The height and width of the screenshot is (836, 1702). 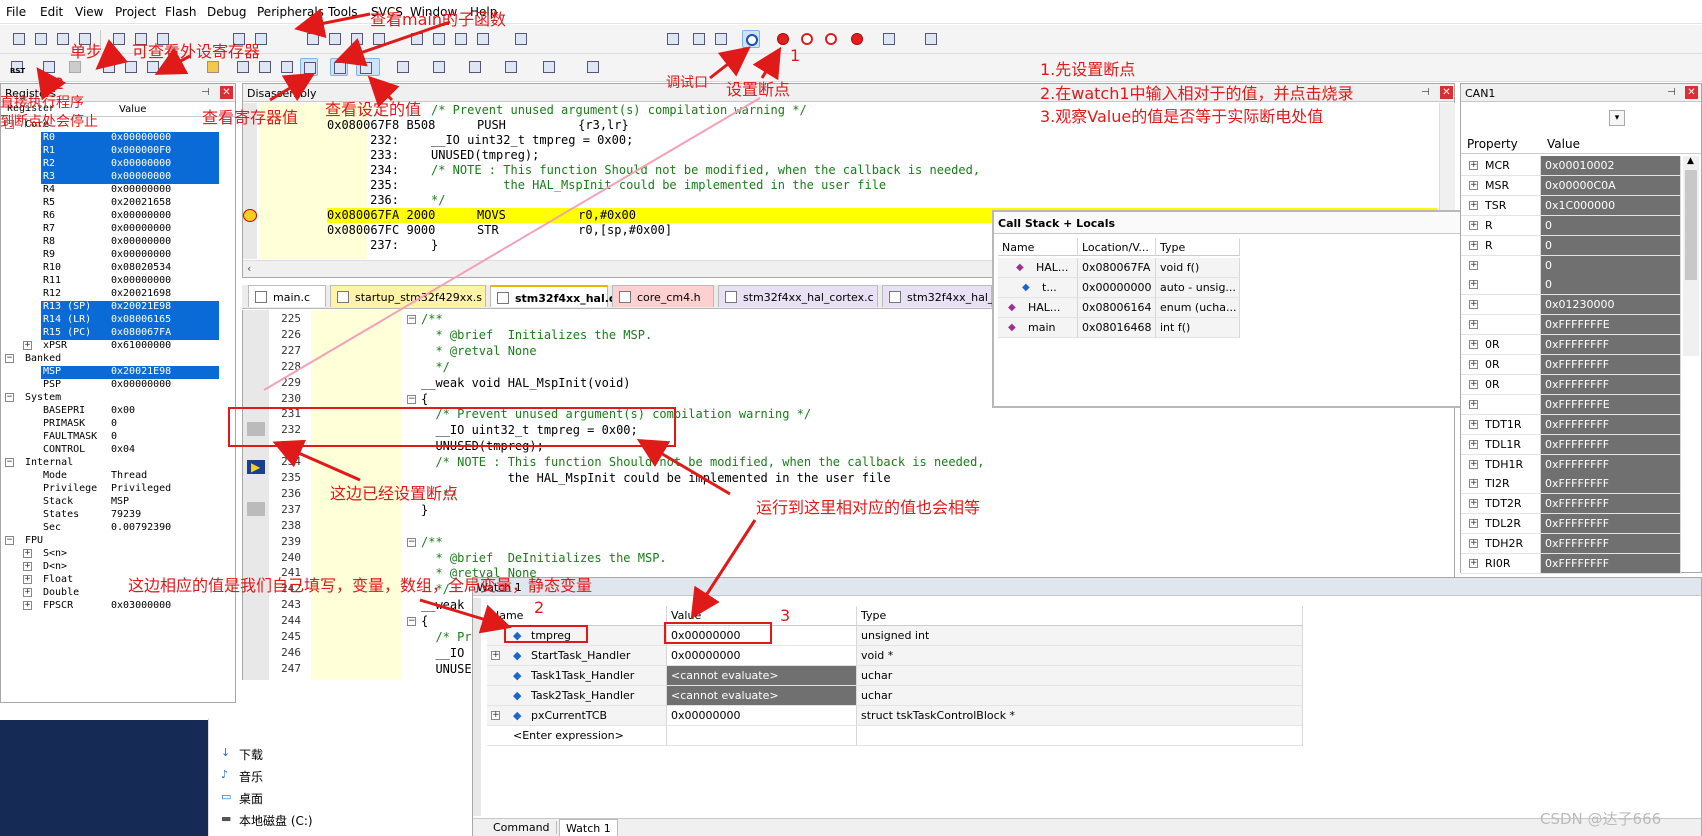 I want to click on can1-property: + MSR, so click(x=1501, y=185).